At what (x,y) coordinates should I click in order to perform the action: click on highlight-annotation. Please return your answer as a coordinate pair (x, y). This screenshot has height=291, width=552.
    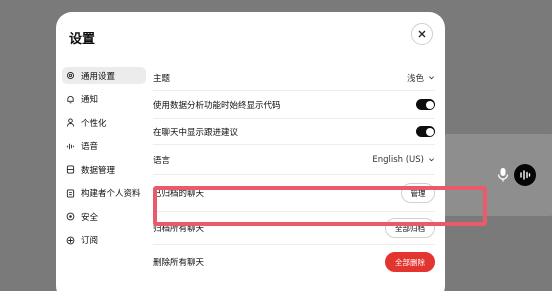
    Looking at the image, I should click on (320, 206).